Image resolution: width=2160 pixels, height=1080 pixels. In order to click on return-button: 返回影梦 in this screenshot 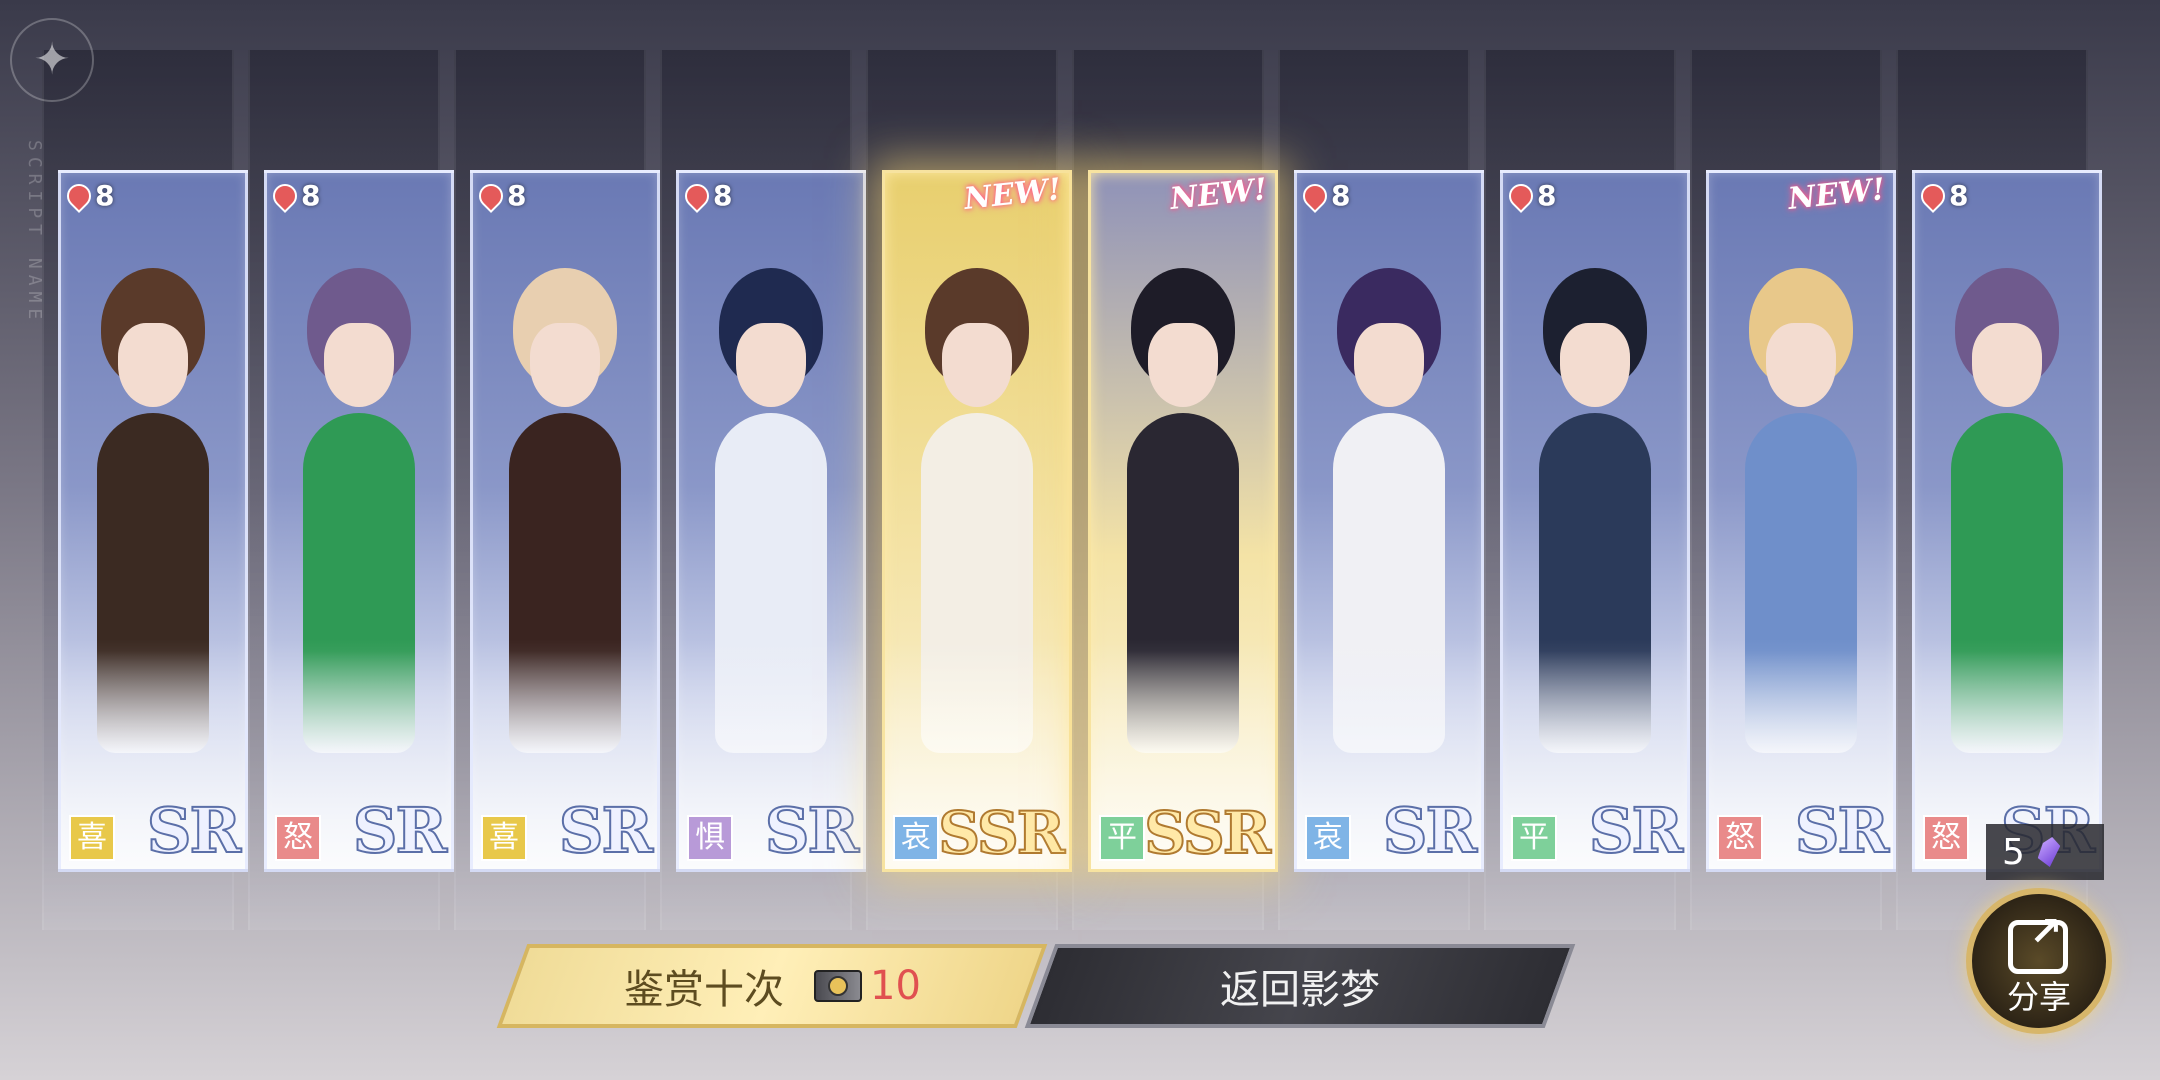, I will do `click(1300, 986)`.